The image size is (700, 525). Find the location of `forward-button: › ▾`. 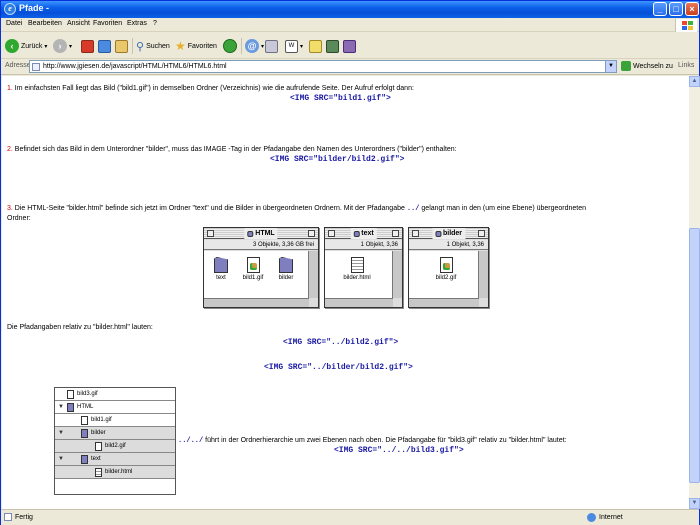

forward-button: › ▾ is located at coordinates (62, 46).